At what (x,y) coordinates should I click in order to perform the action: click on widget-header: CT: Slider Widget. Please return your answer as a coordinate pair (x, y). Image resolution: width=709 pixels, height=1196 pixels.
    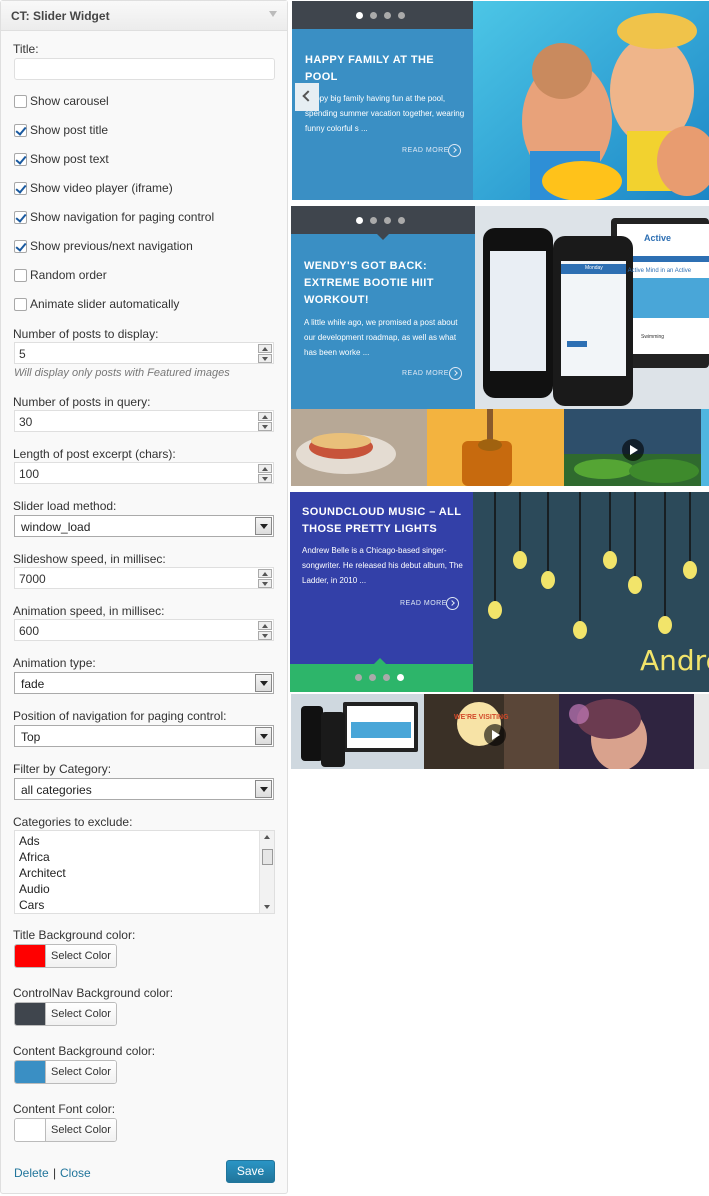
    Looking at the image, I should click on (144, 16).